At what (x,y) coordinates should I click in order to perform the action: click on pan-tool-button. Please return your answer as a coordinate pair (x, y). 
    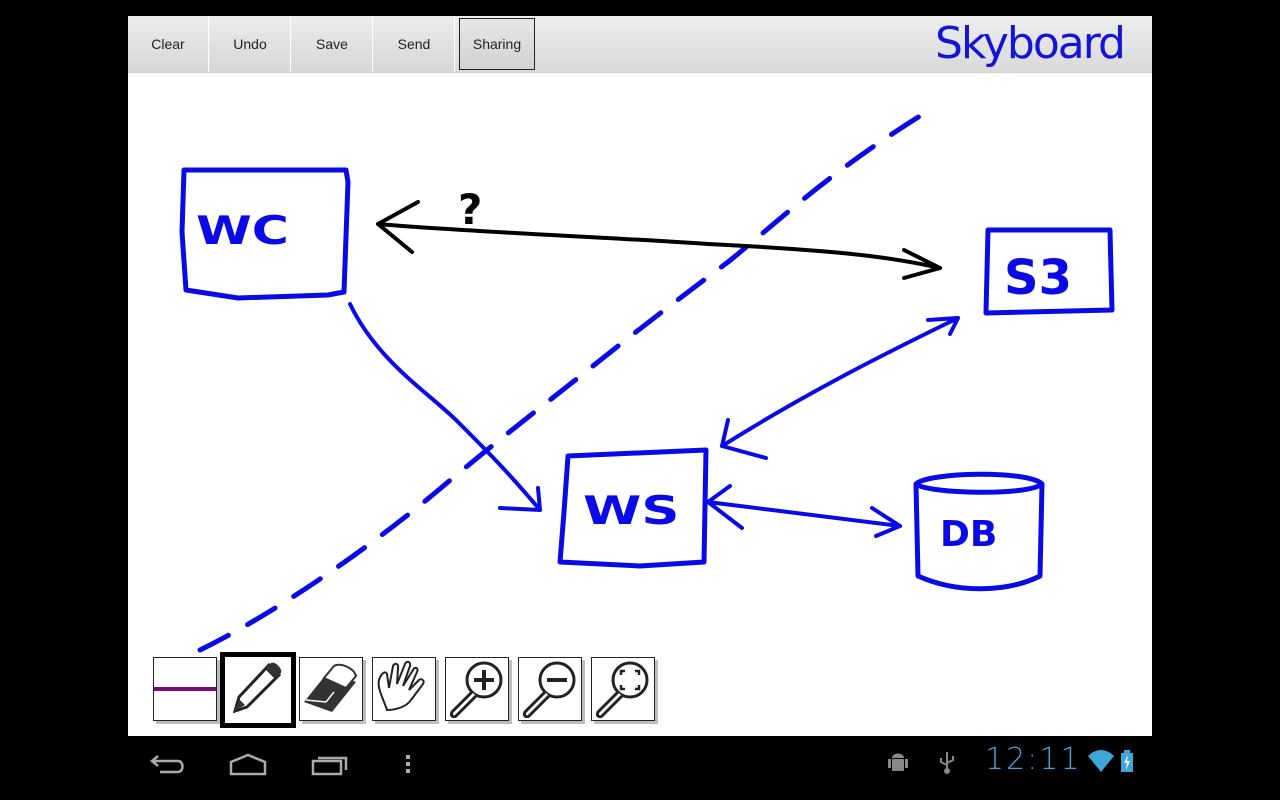
    Looking at the image, I should click on (404, 689).